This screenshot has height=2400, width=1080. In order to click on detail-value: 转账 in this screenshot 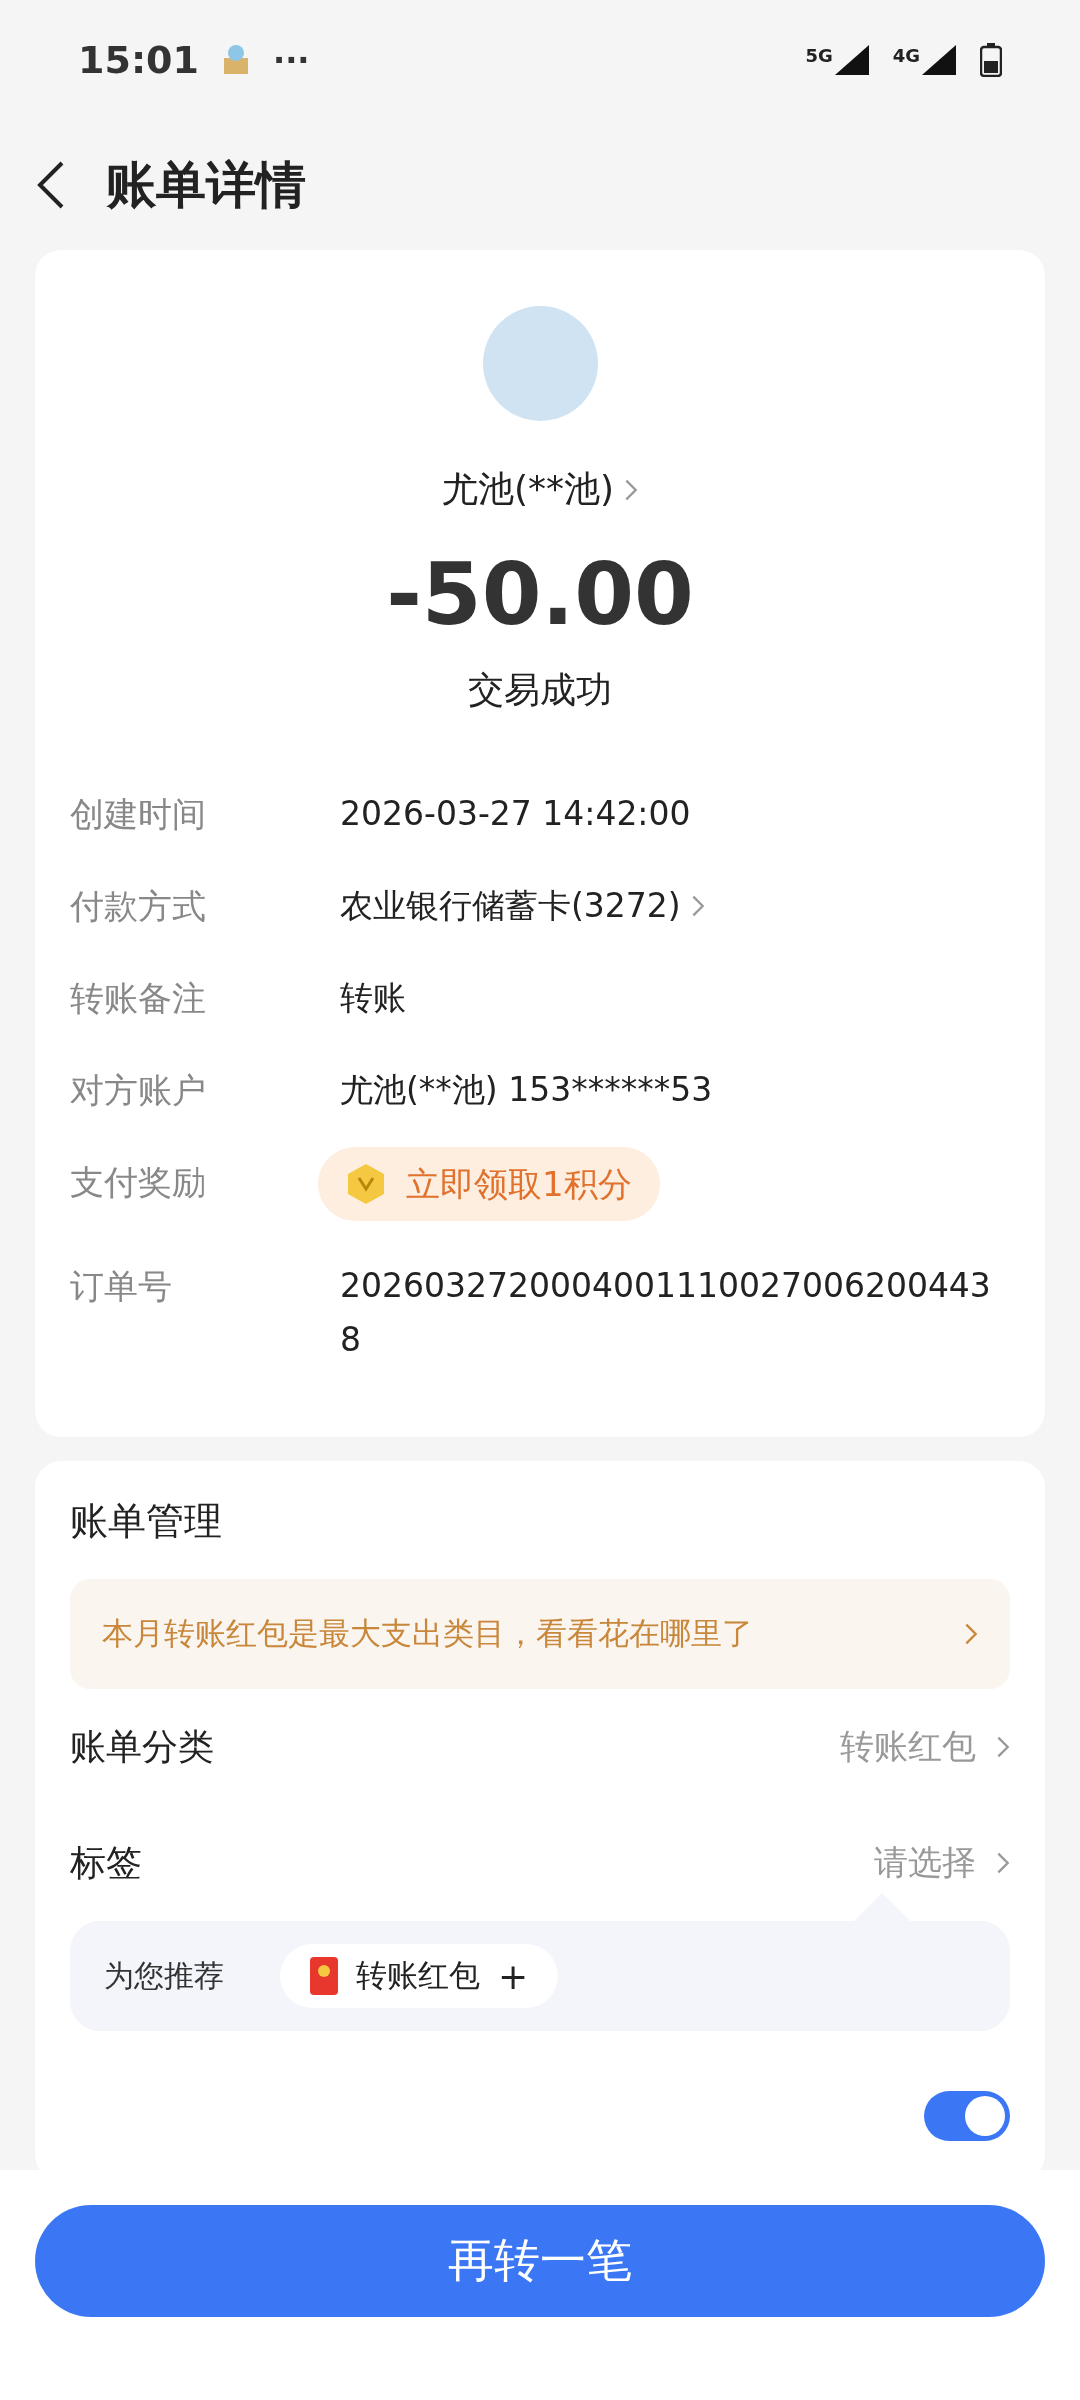, I will do `click(373, 998)`.